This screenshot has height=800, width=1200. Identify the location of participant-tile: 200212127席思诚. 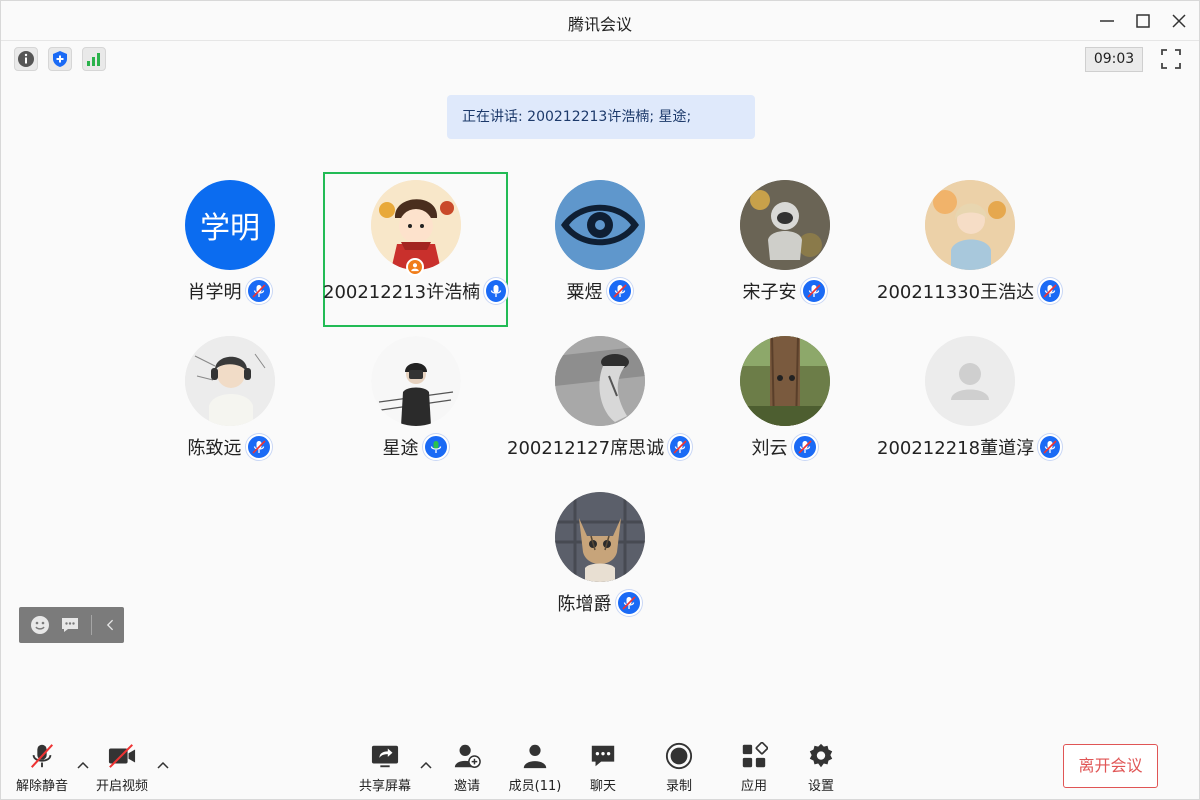
(599, 403).